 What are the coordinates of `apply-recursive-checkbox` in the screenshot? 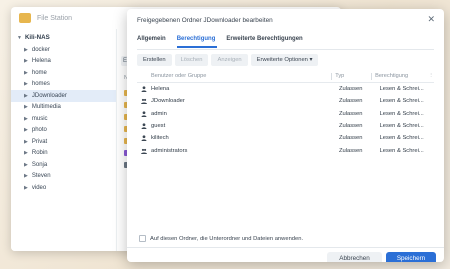 It's located at (142, 238).